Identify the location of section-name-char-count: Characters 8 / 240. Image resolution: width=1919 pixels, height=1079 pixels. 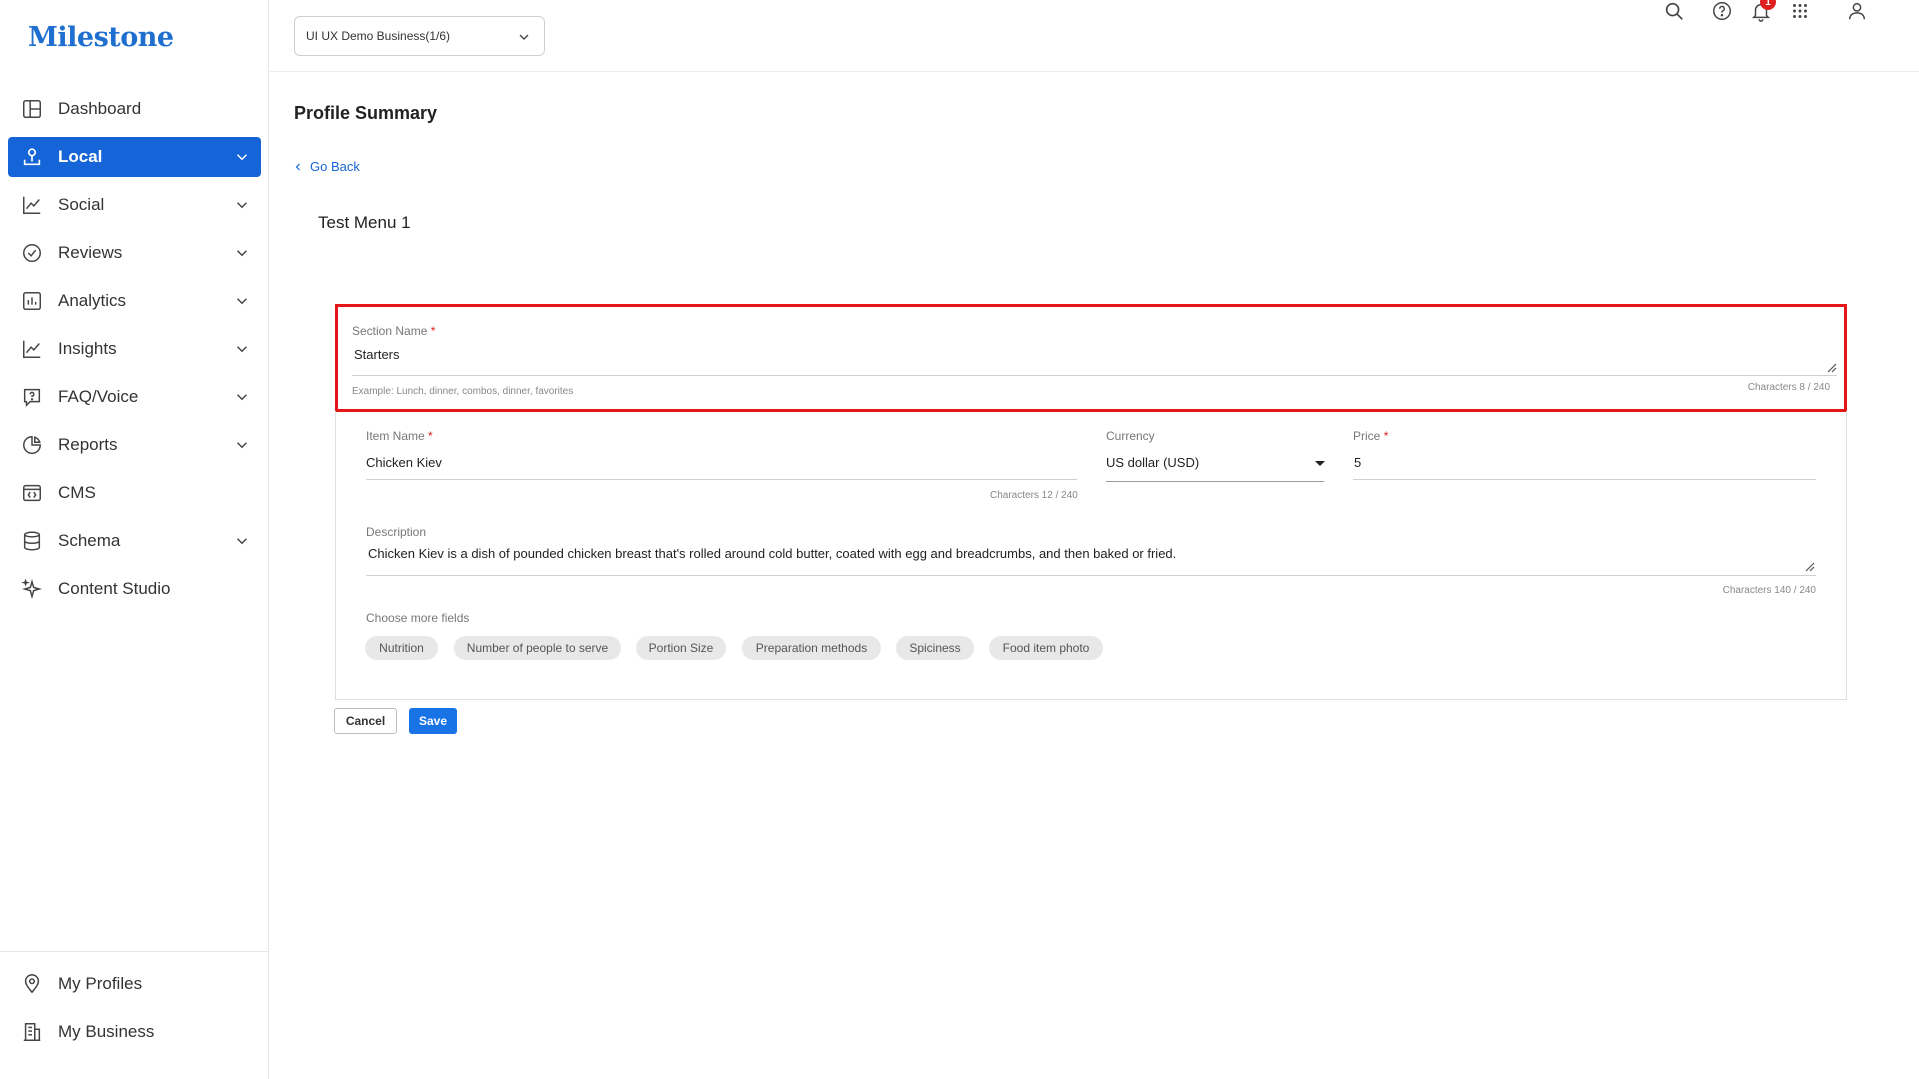
(1788, 387).